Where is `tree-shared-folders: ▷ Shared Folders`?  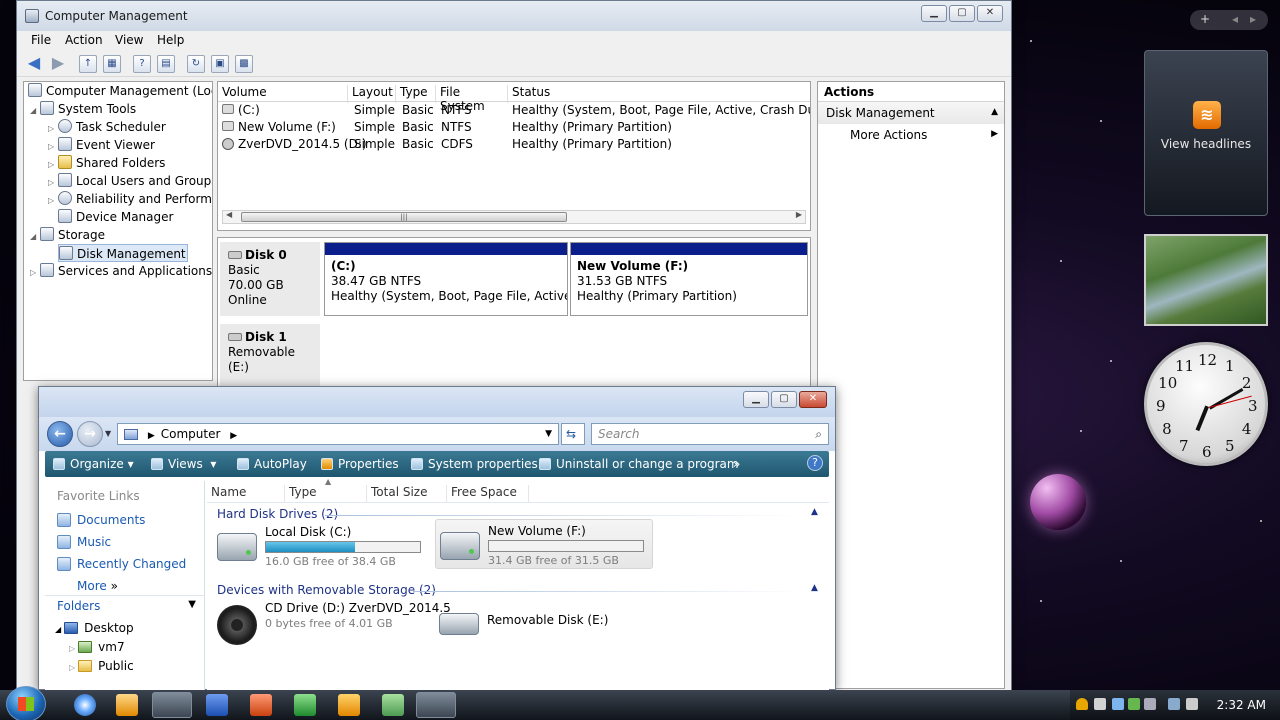 tree-shared-folders: ▷ Shared Folders is located at coordinates (106, 163).